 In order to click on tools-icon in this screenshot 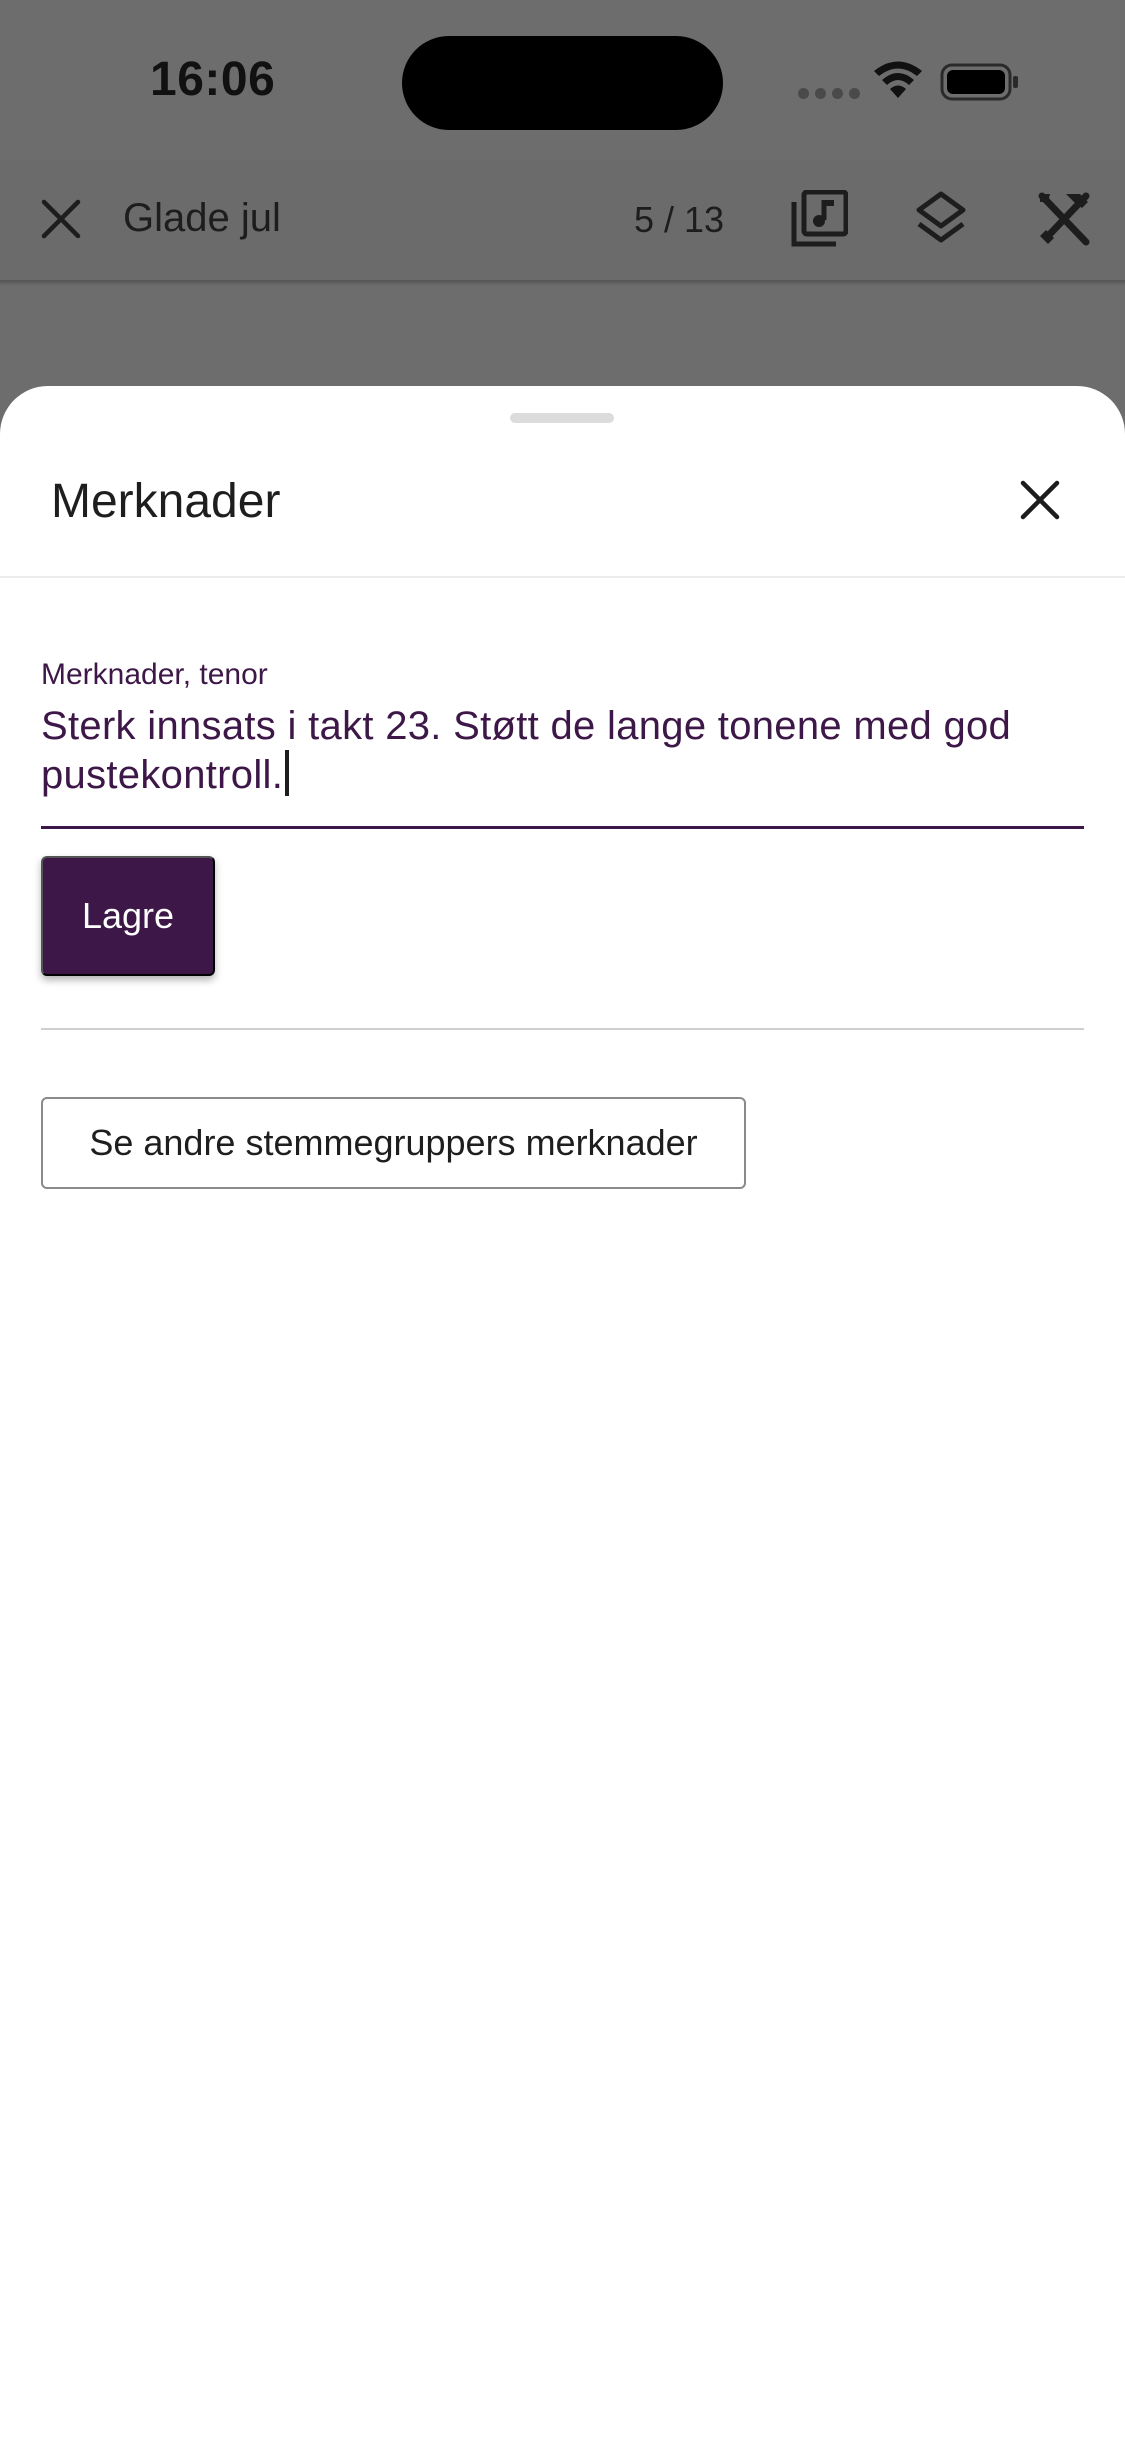, I will do `click(1064, 219)`.